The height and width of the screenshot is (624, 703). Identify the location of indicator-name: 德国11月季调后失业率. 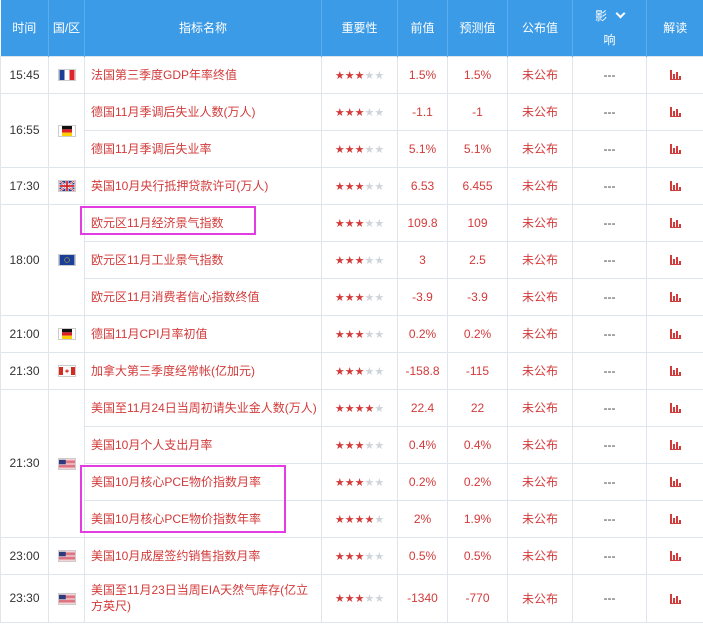
(203, 148).